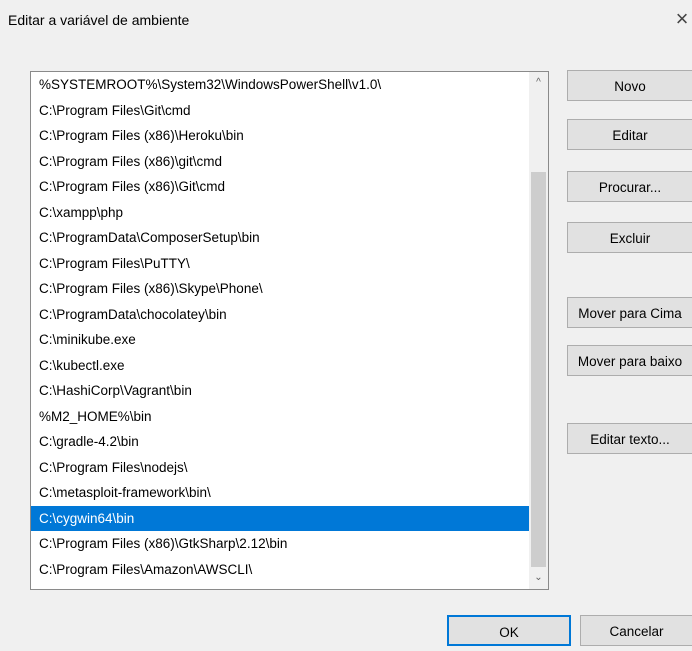  I want to click on dialog-title: Editar a variável de ambiente, so click(99, 20).